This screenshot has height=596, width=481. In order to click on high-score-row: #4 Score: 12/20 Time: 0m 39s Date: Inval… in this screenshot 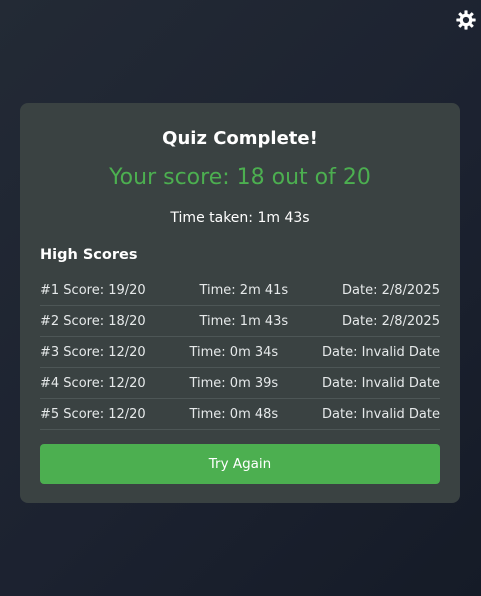, I will do `click(240, 383)`.